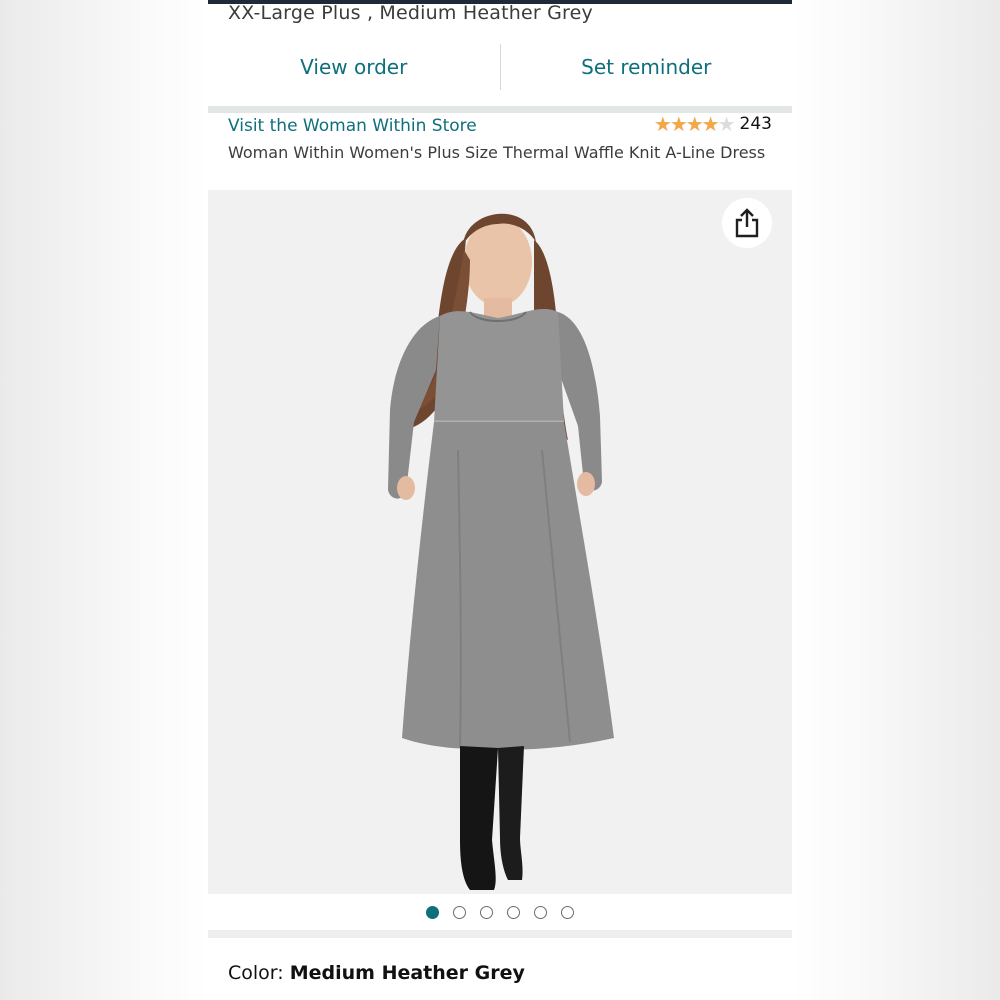  I want to click on star-icon: ★★★★★ ★★★★★, so click(694, 124).